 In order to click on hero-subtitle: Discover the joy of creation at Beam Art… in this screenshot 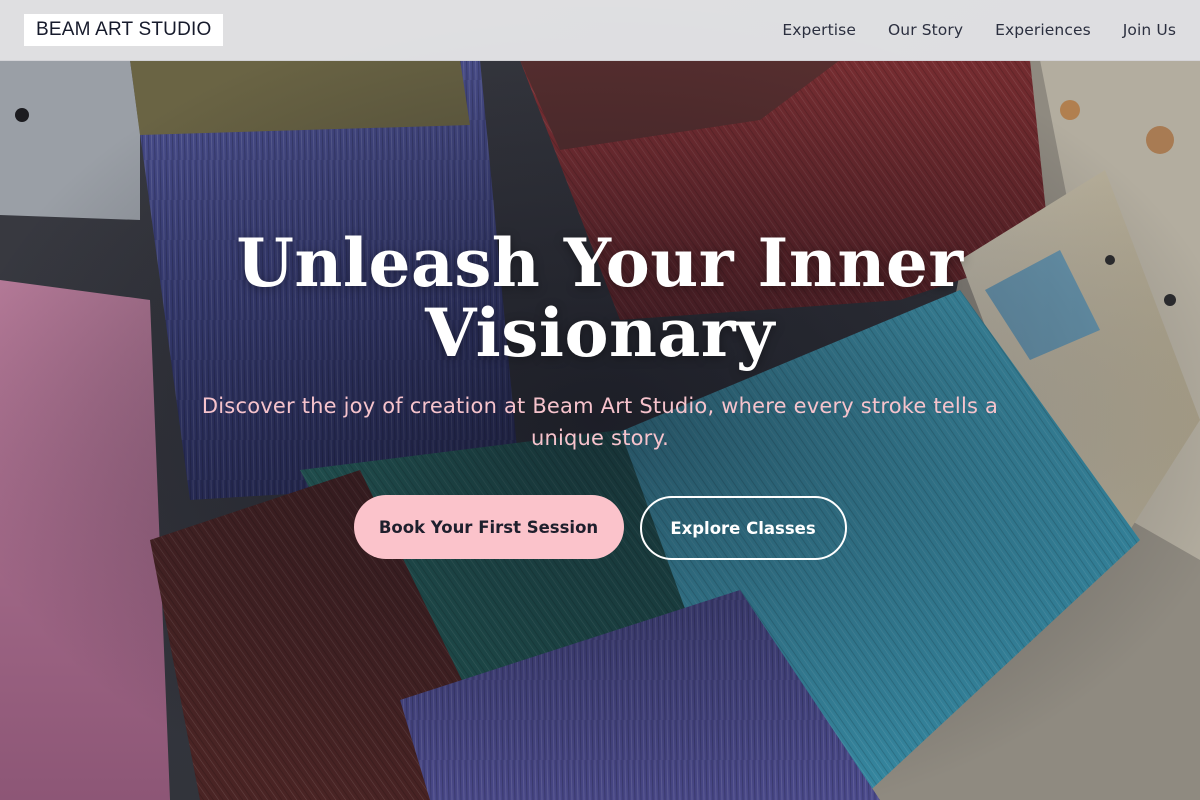, I will do `click(600, 422)`.